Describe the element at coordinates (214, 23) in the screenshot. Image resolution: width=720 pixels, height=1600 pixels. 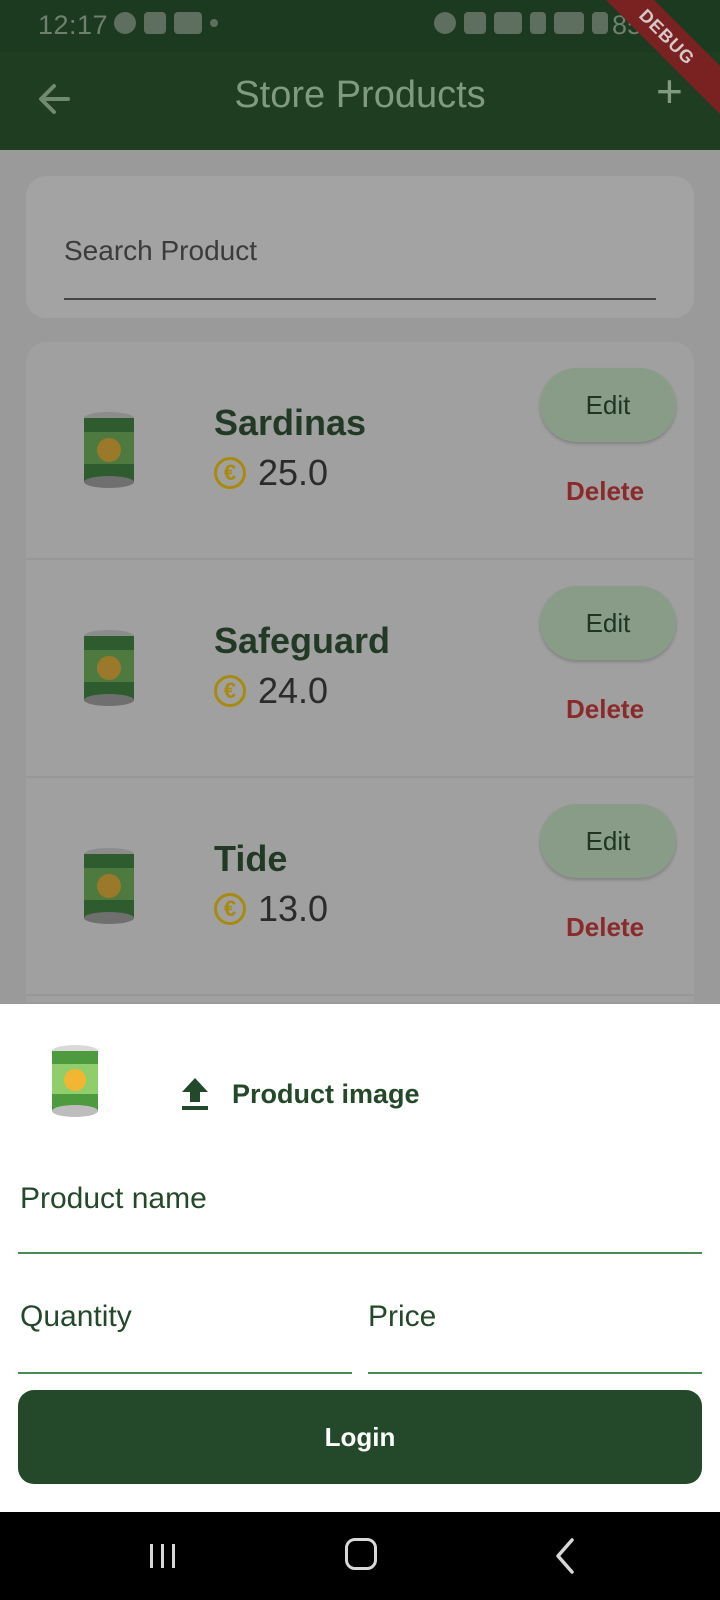
I see `more-notifications-icon` at that location.